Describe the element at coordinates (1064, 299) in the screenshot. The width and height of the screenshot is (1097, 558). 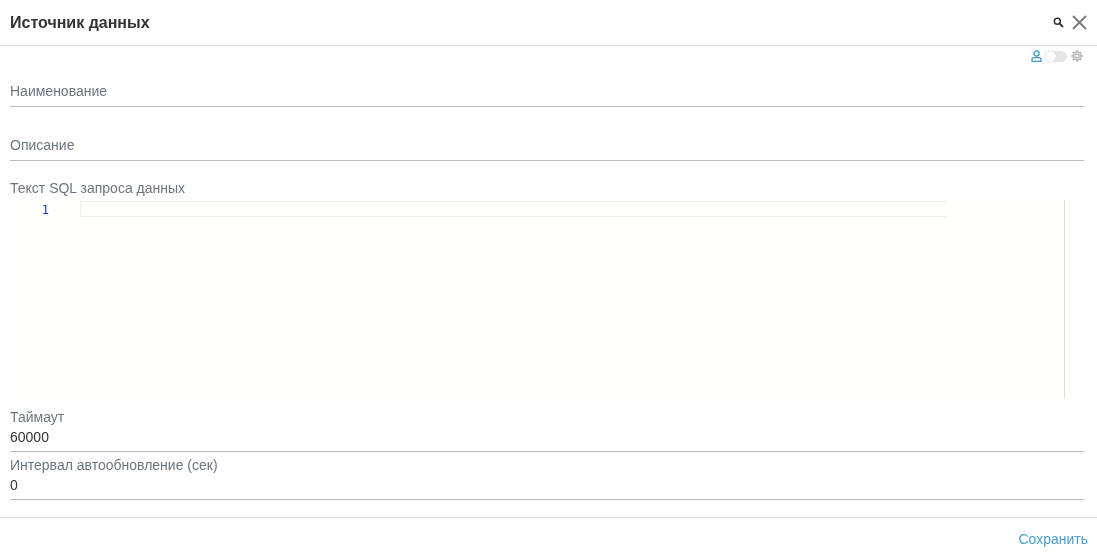
I see `scrollbar` at that location.